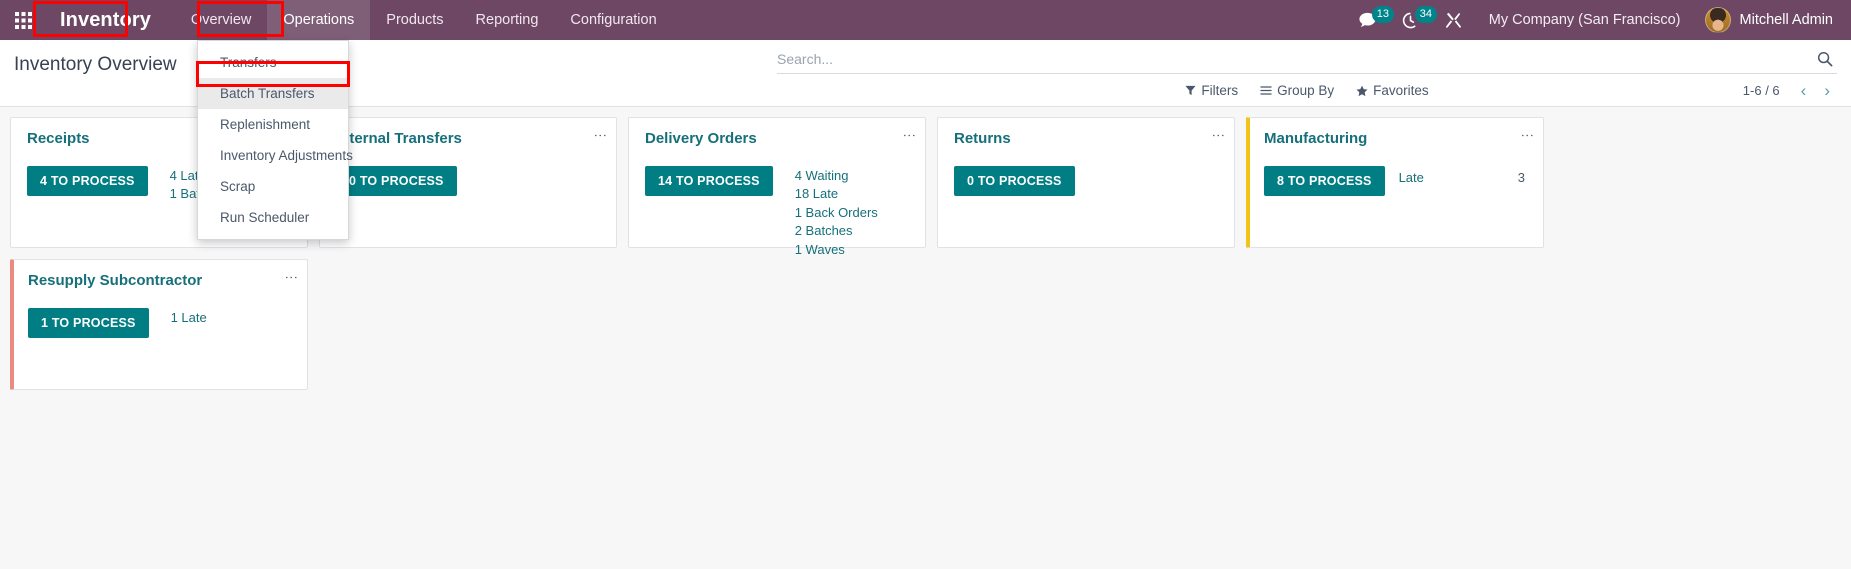 The image size is (1851, 569). Describe the element at coordinates (1316, 138) in the screenshot. I see `card-title-manufacturing: Manufacturing` at that location.